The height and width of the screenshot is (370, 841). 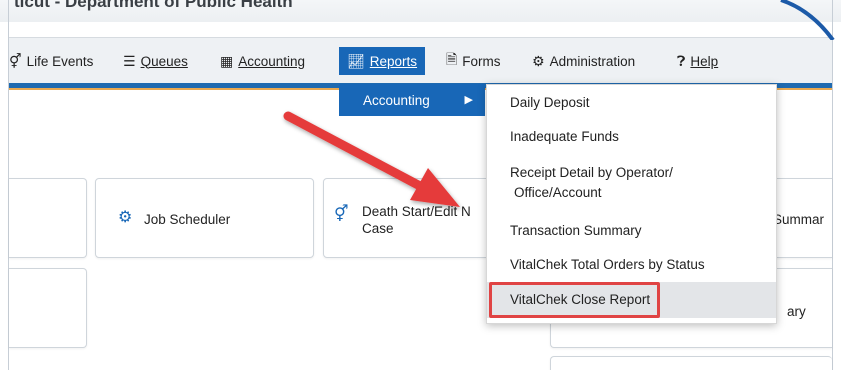 I want to click on corner-swoosh, so click(x=807, y=20).